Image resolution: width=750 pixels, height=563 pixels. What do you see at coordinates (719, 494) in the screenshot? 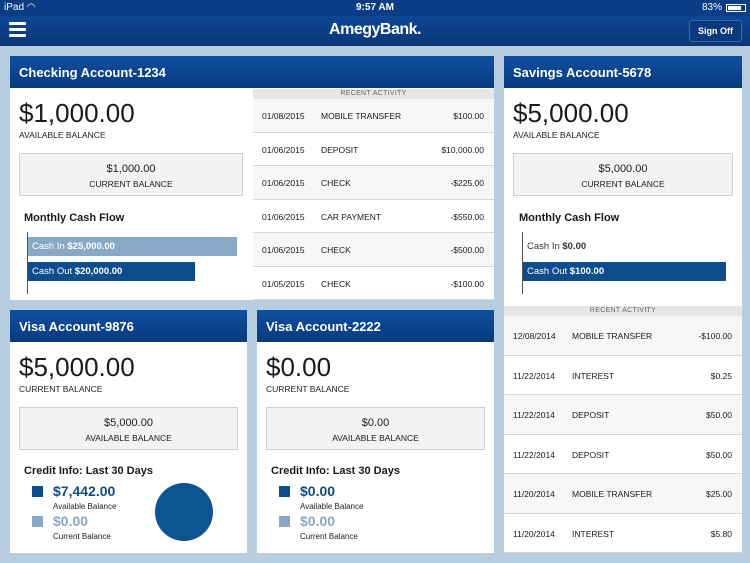
I see `activity-amount: $25.00` at bounding box center [719, 494].